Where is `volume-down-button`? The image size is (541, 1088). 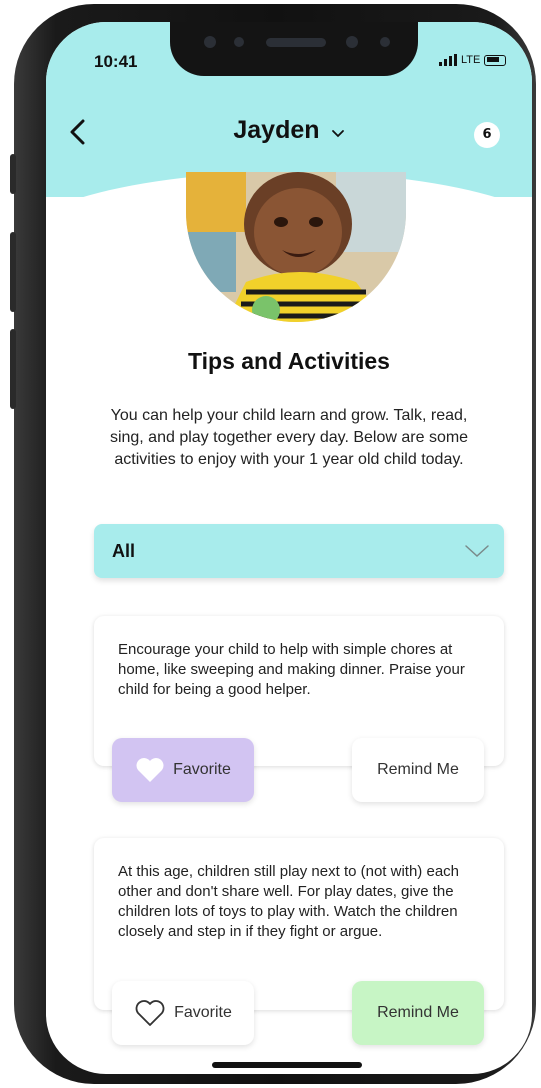 volume-down-button is located at coordinates (13, 369).